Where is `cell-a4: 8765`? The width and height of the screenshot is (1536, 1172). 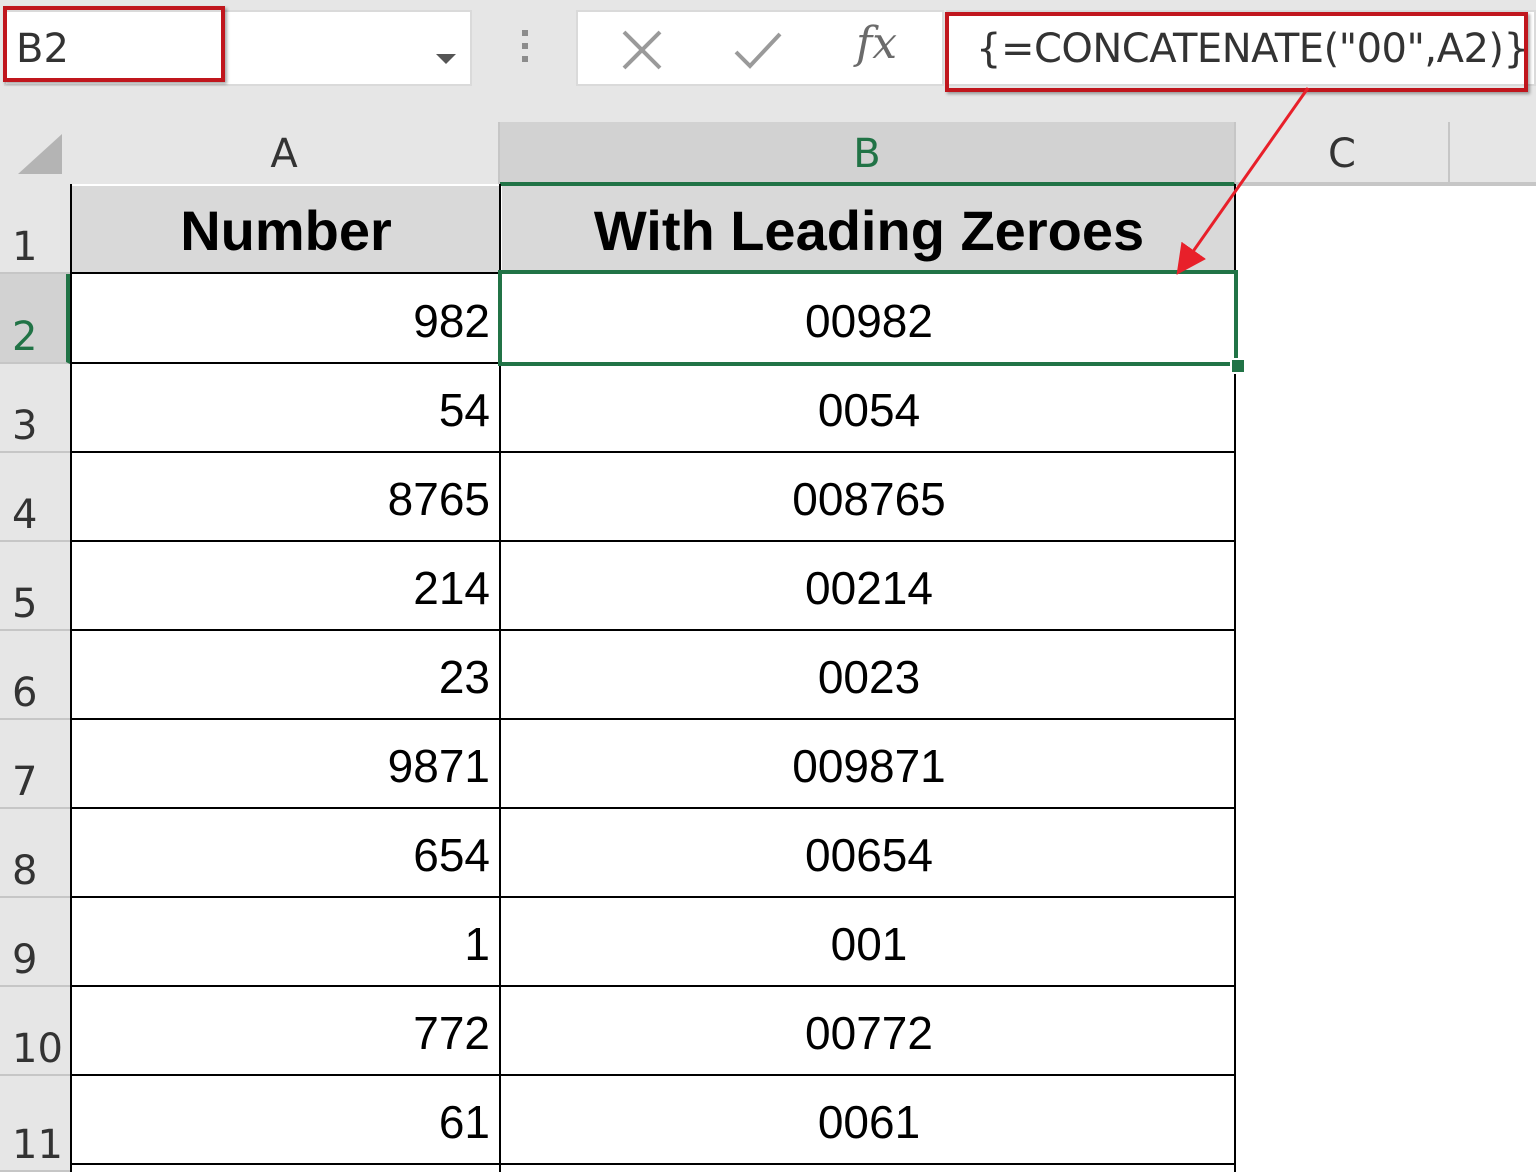
cell-a4: 8765 is located at coordinates (286, 498).